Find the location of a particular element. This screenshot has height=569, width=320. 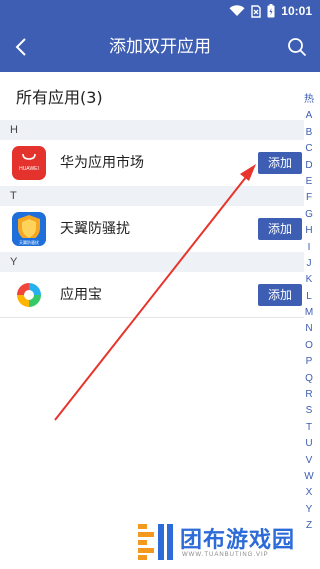

index-o: O is located at coordinates (309, 346).